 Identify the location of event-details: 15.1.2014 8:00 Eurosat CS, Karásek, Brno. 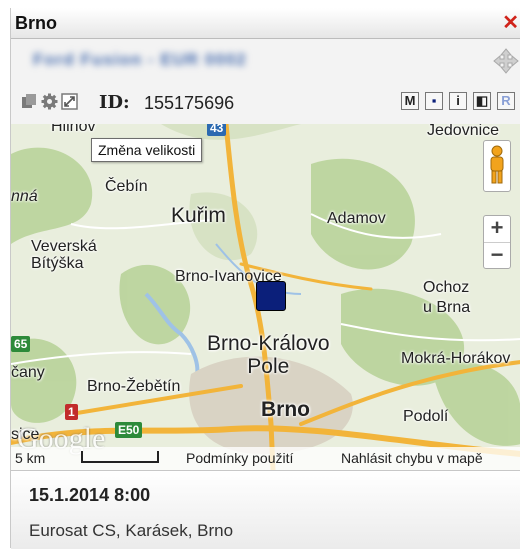
(265, 509).